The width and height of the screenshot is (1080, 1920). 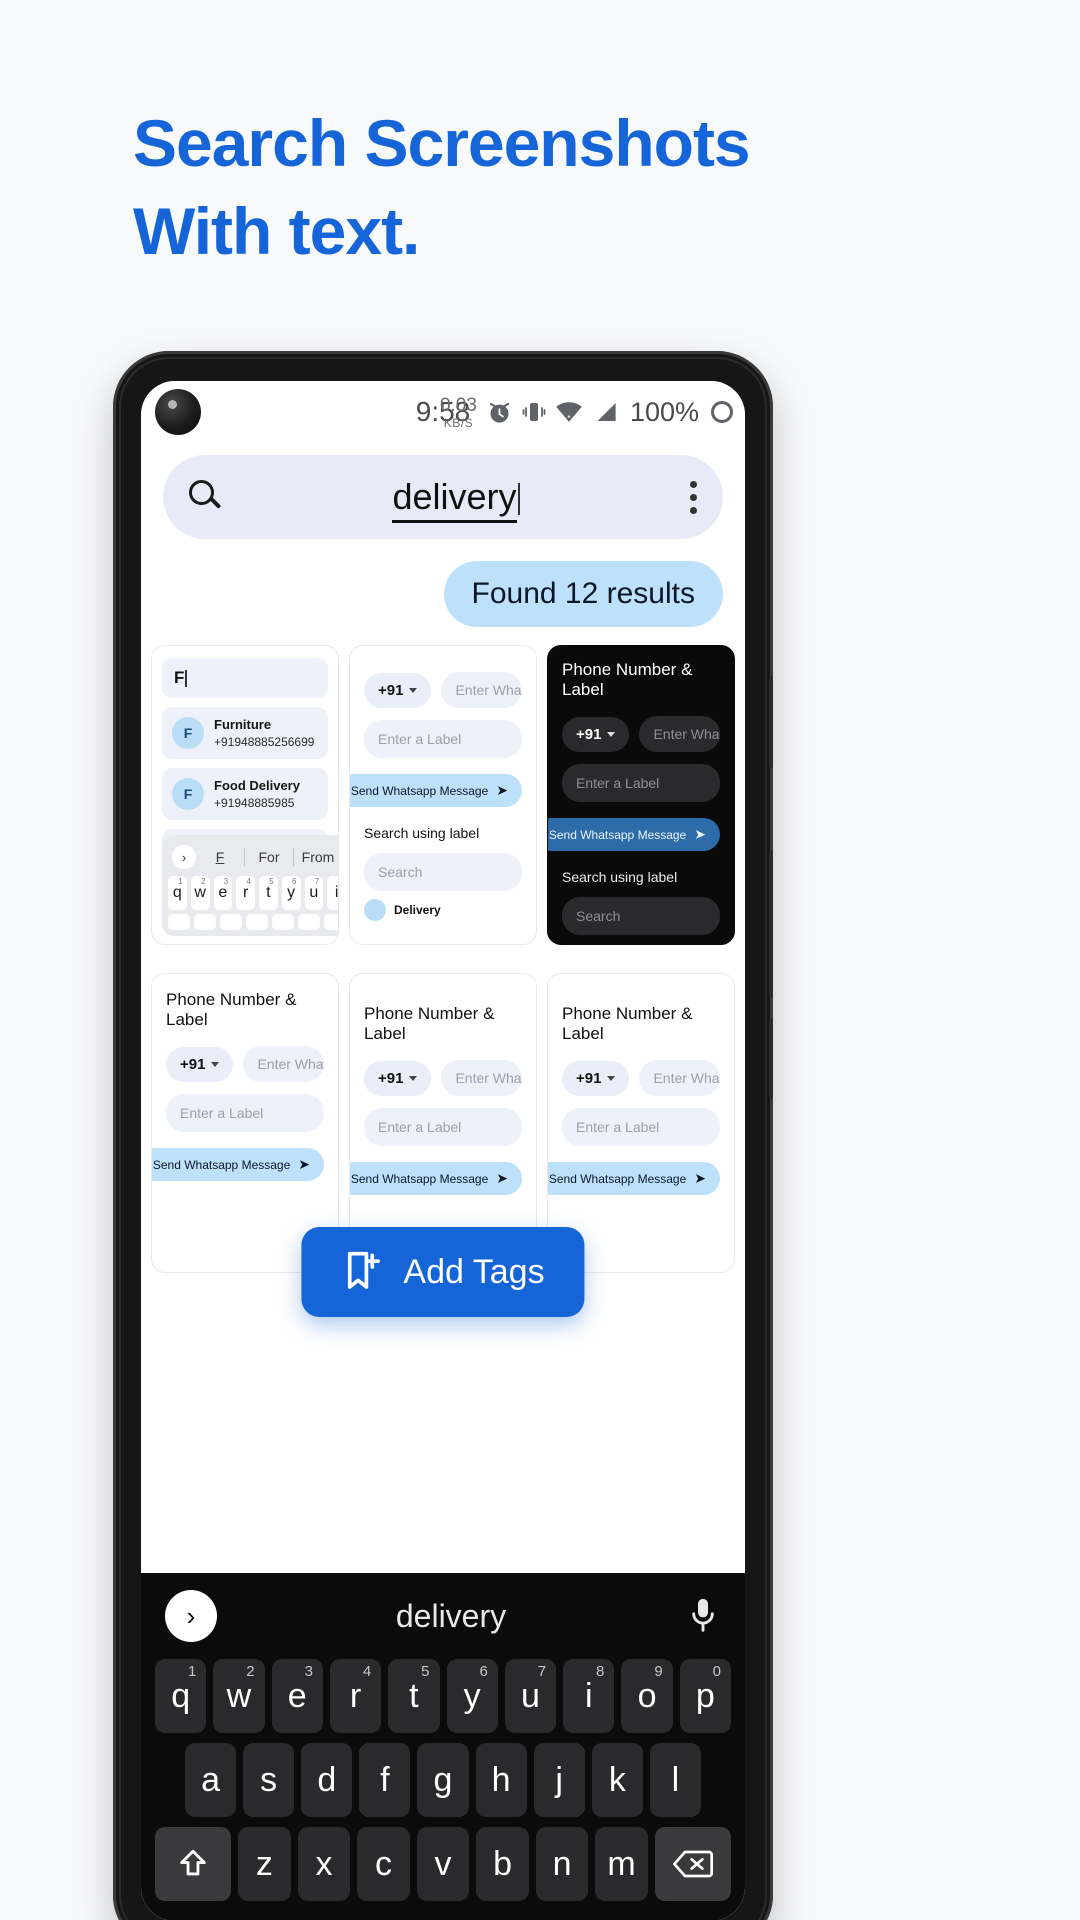 What do you see at coordinates (223, 893) in the screenshot?
I see `mini-key-e: 3e` at bounding box center [223, 893].